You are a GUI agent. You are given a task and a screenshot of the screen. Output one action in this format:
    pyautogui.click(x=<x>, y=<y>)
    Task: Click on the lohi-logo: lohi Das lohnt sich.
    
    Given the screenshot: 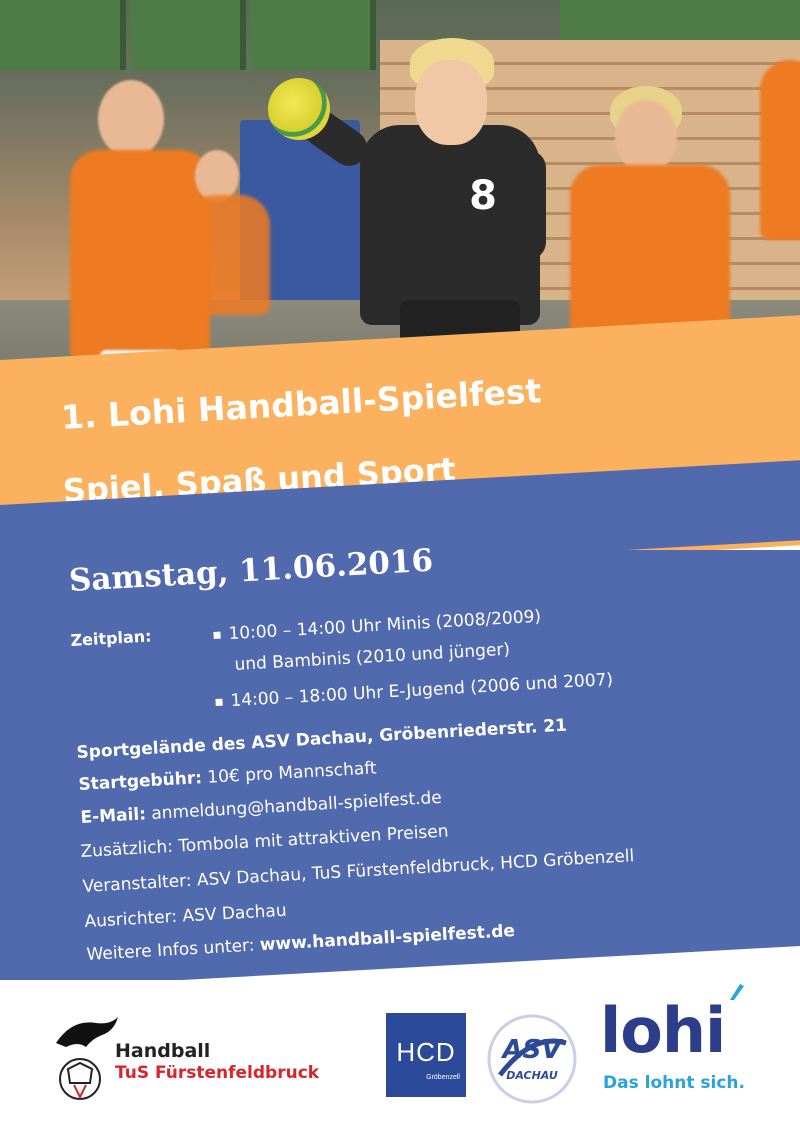 What is the action you would take?
    pyautogui.click(x=680, y=1043)
    